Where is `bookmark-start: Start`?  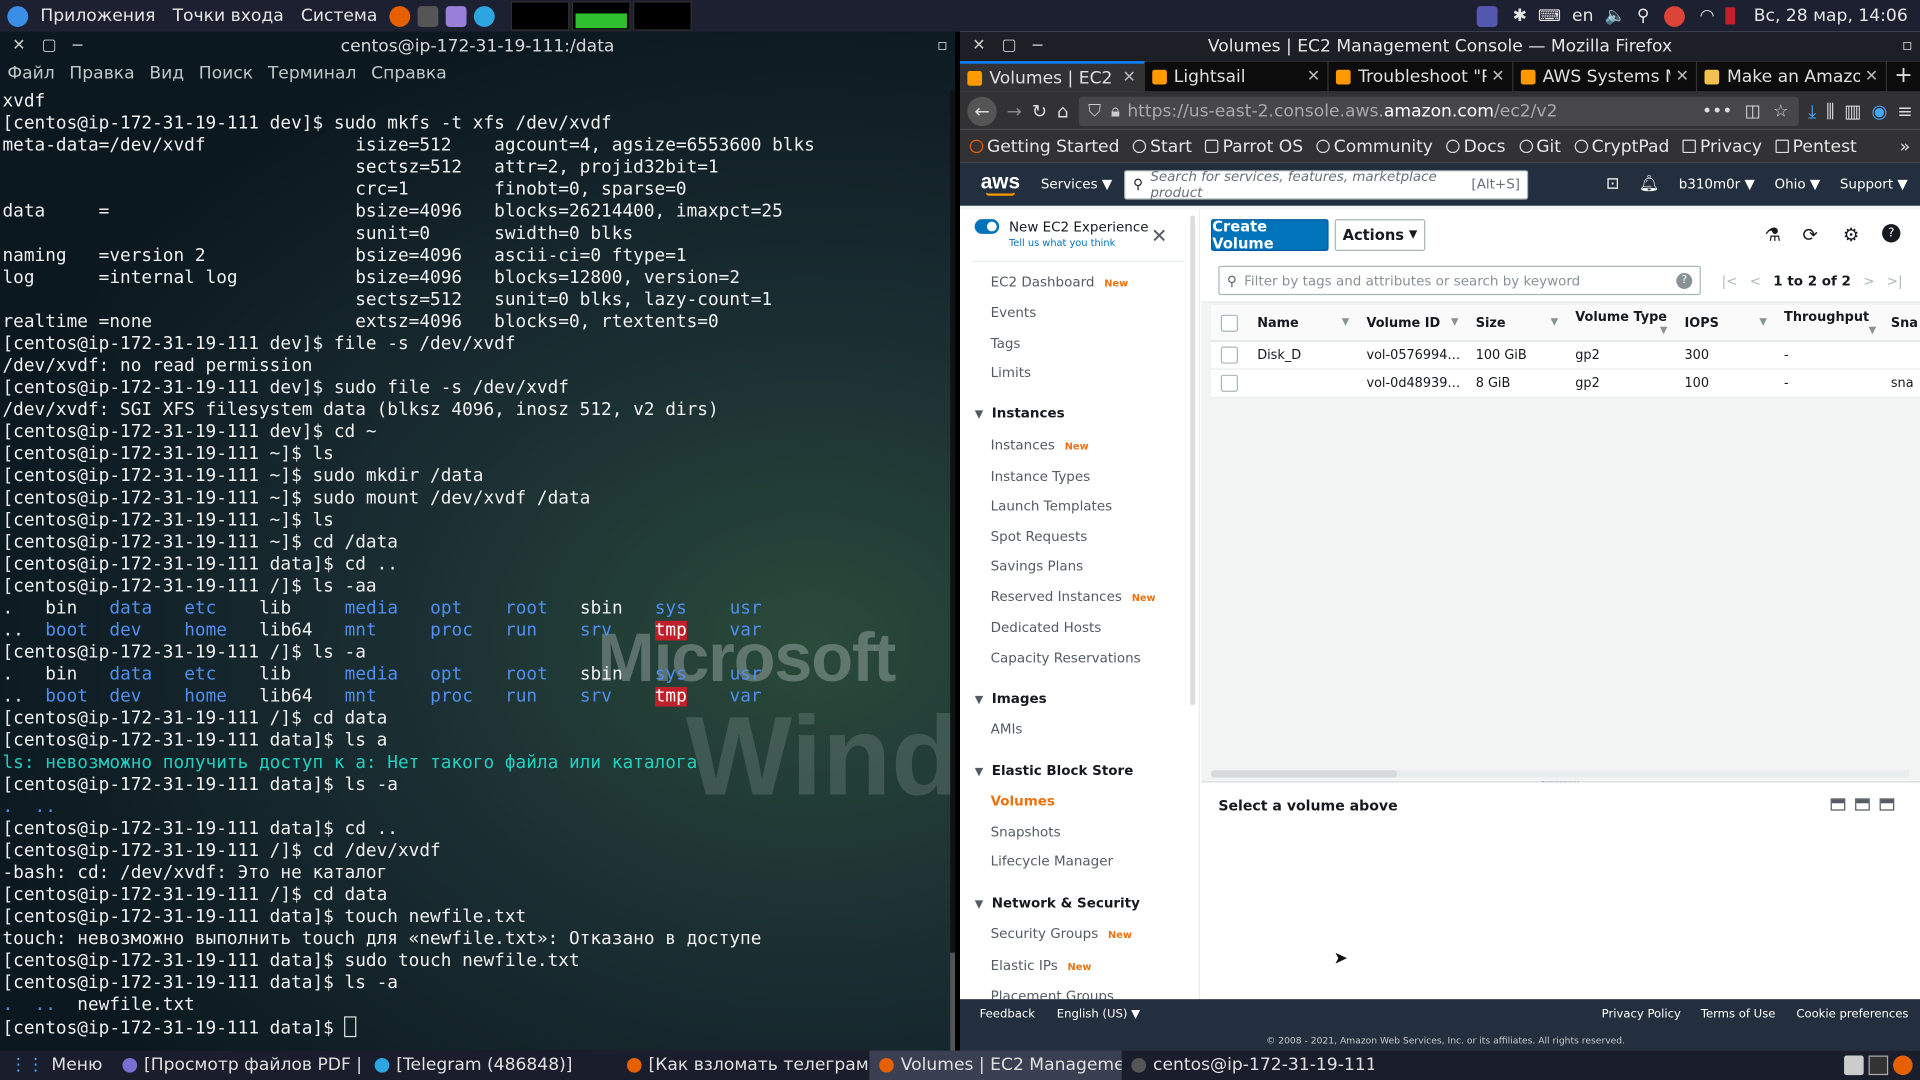
bookmark-start: Start is located at coordinates (1162, 146).